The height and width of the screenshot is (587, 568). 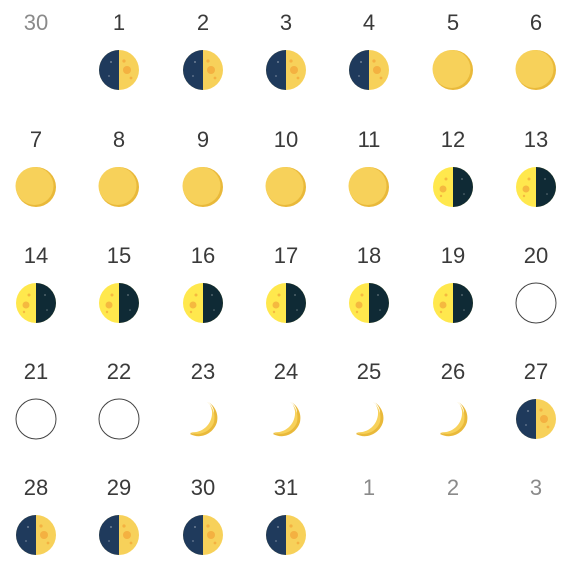 I want to click on day-number: 19, so click(x=453, y=255).